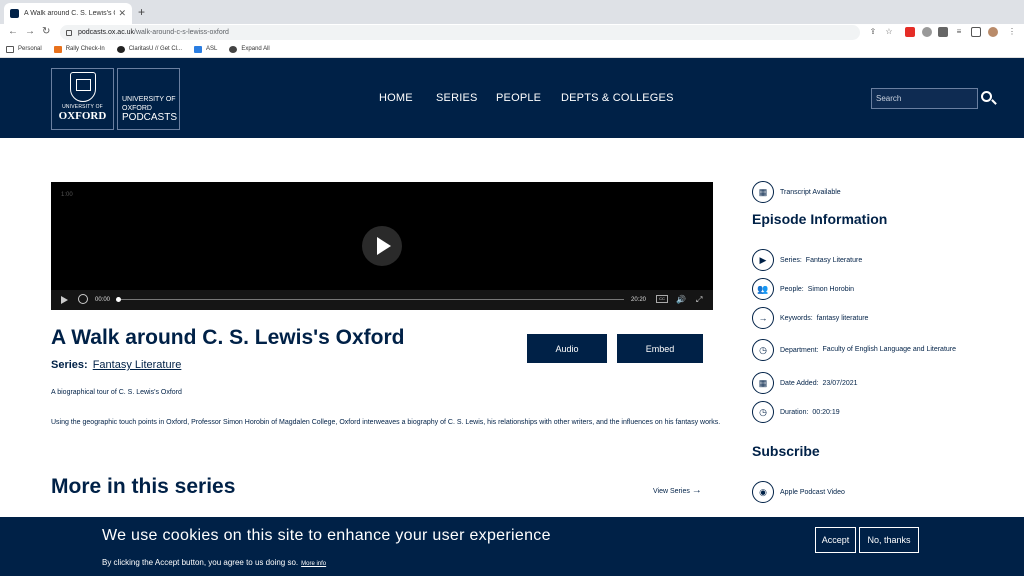 The image size is (1024, 576). What do you see at coordinates (69, 365) in the screenshot?
I see `series-label: Series:` at bounding box center [69, 365].